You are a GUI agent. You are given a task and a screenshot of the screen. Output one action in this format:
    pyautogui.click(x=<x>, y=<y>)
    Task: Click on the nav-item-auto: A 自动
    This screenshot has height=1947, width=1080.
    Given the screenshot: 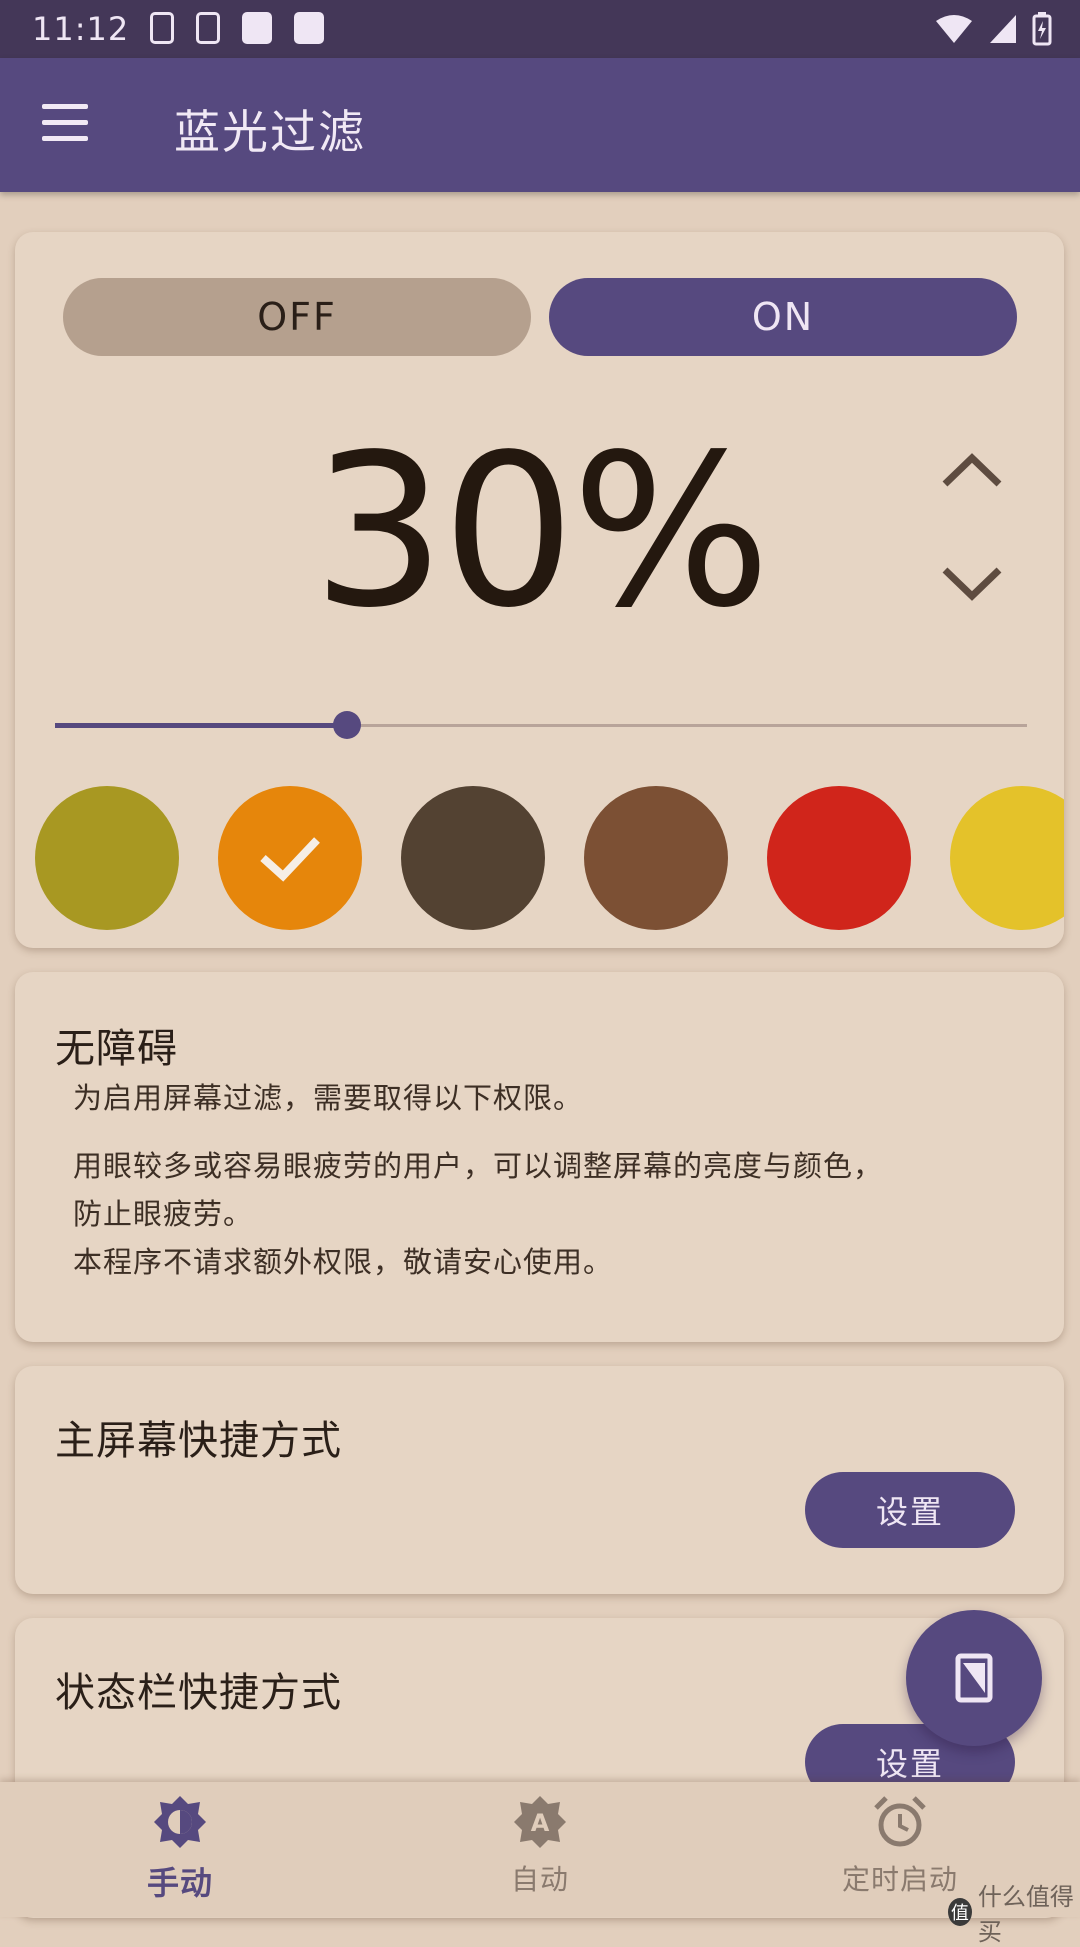 What is the action you would take?
    pyautogui.click(x=540, y=1851)
    